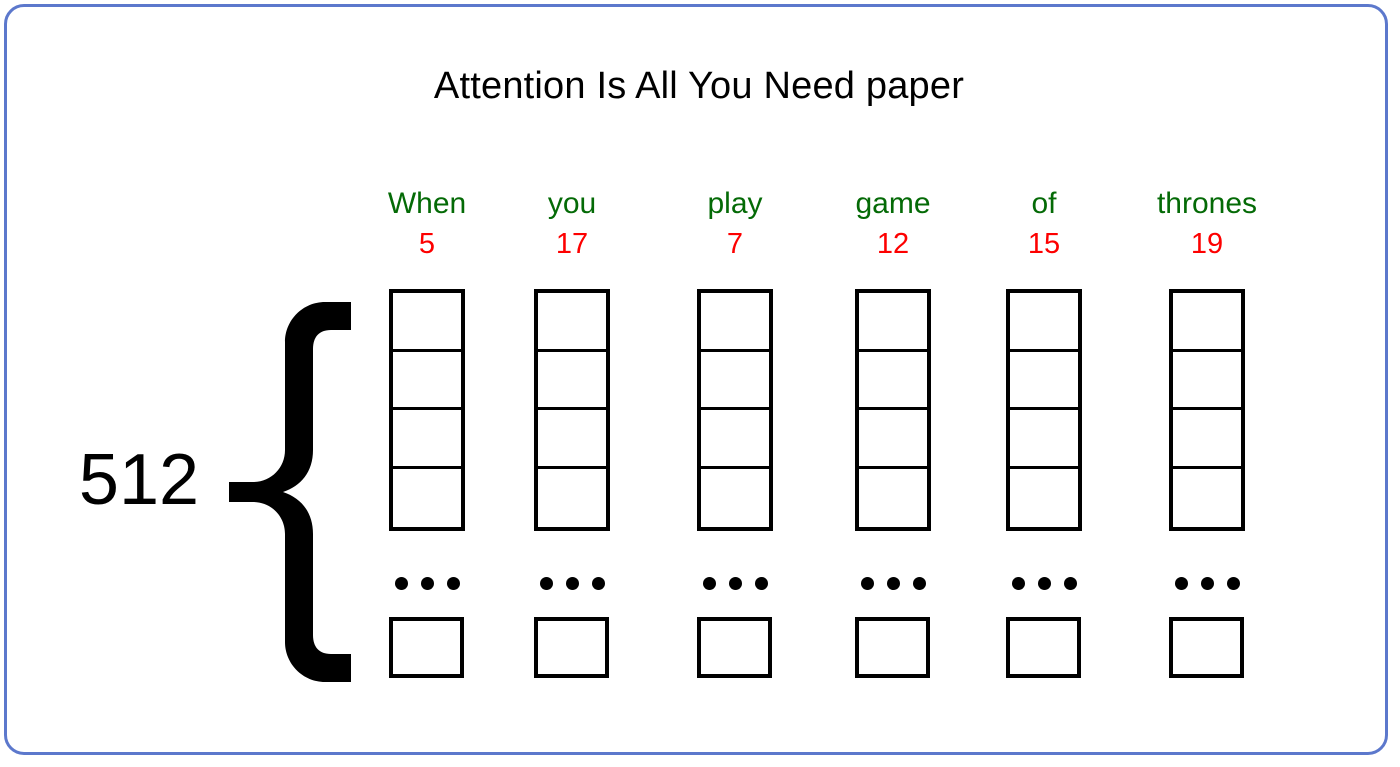 The width and height of the screenshot is (1400, 767). What do you see at coordinates (572, 244) in the screenshot?
I see `token-id-label: 17` at bounding box center [572, 244].